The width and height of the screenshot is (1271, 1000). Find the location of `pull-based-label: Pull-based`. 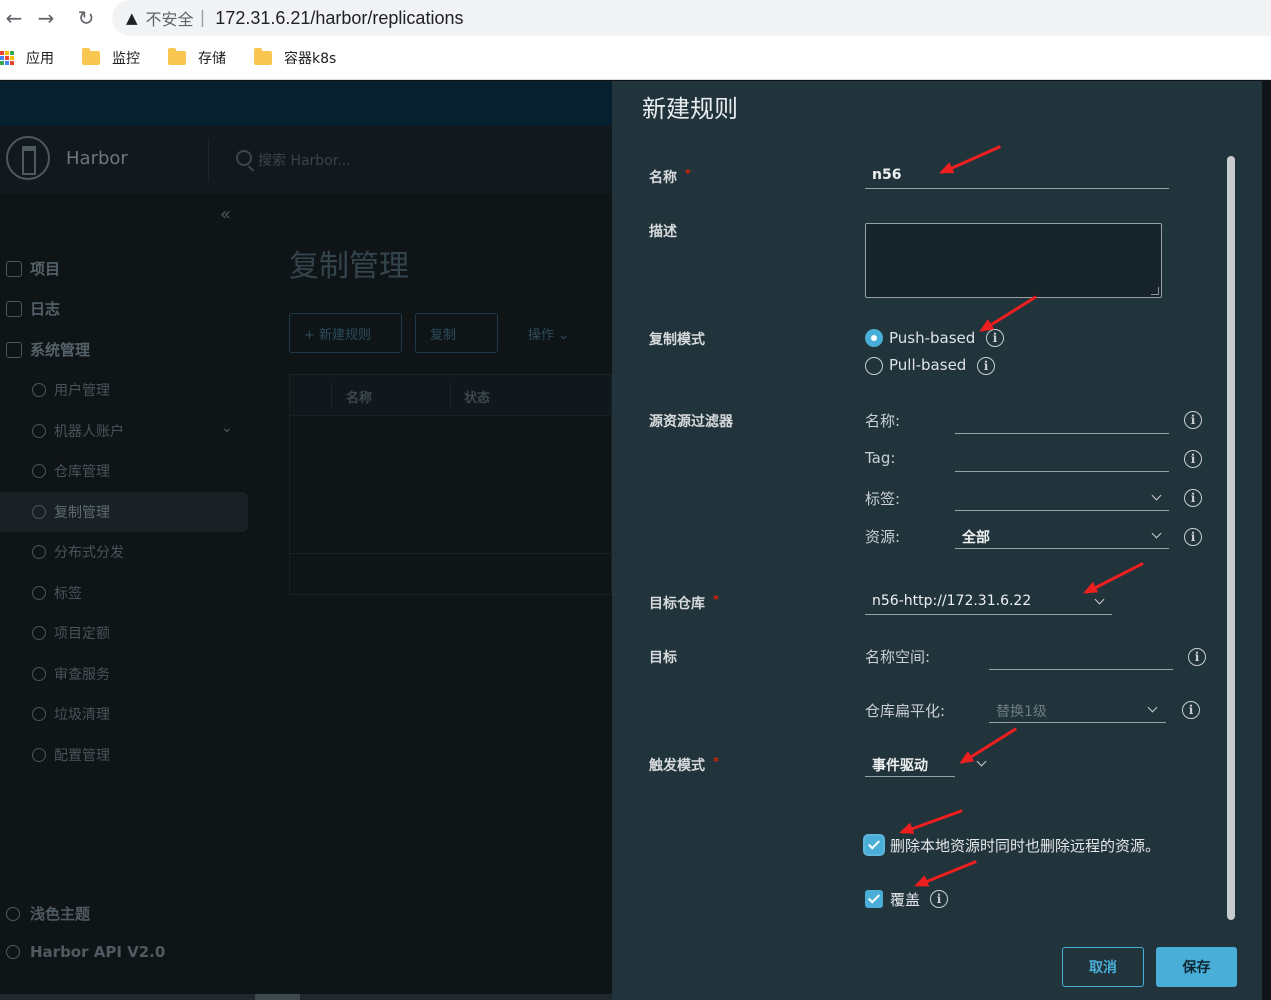

pull-based-label: Pull-based is located at coordinates (927, 365).